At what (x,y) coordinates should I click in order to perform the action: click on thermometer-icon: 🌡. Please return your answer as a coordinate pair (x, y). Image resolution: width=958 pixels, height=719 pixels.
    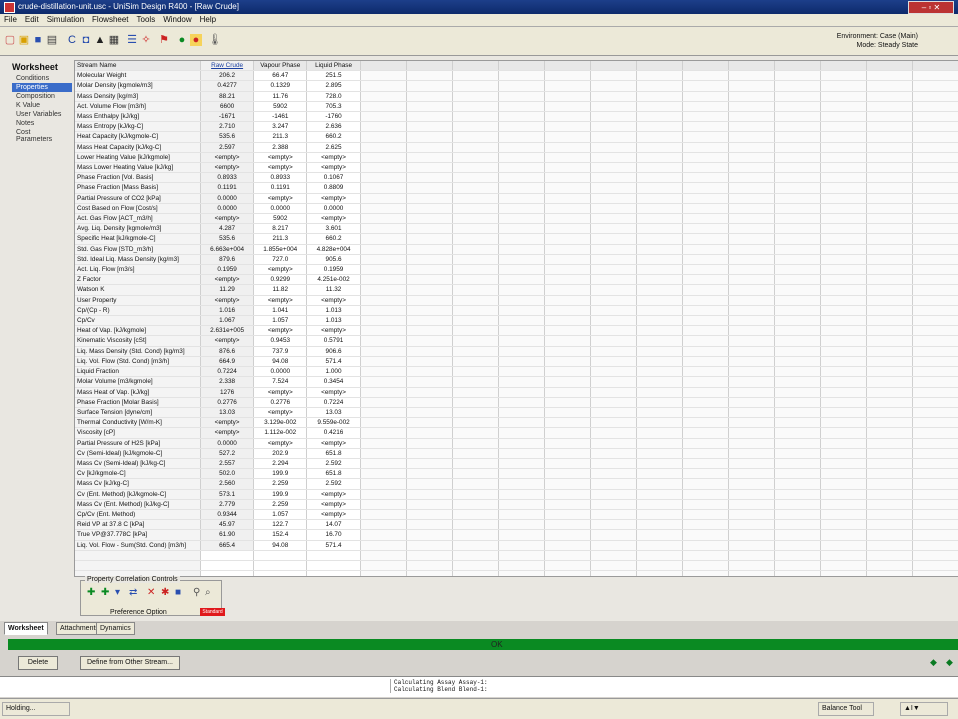
    Looking at the image, I should click on (215, 40).